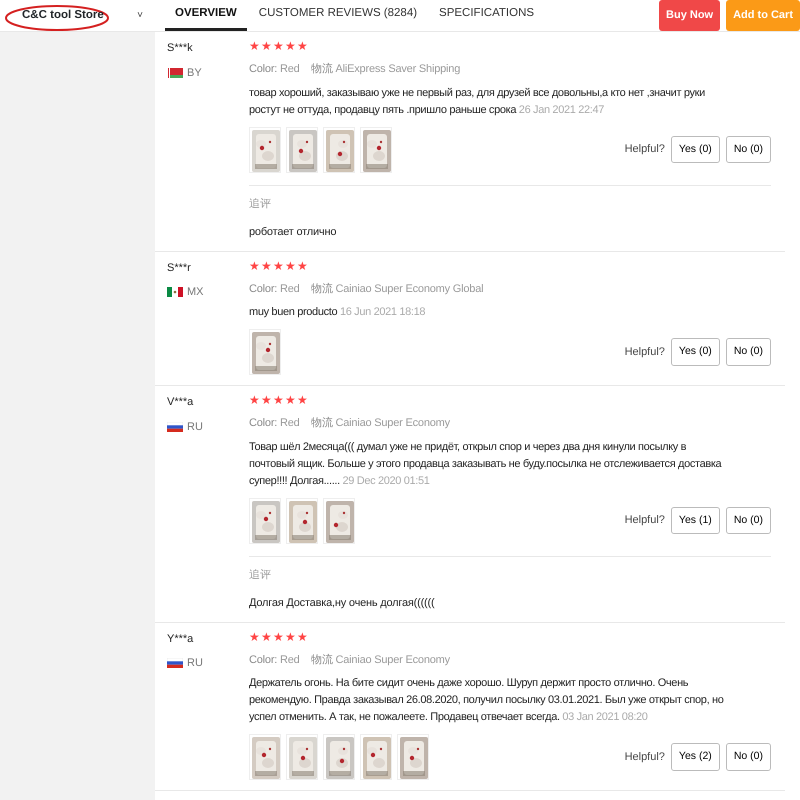 Image resolution: width=800 pixels, height=800 pixels. Describe the element at coordinates (355, 69) in the screenshot. I see `review-meta: Color: Red 物流 AliExpress Saver Shipping` at that location.